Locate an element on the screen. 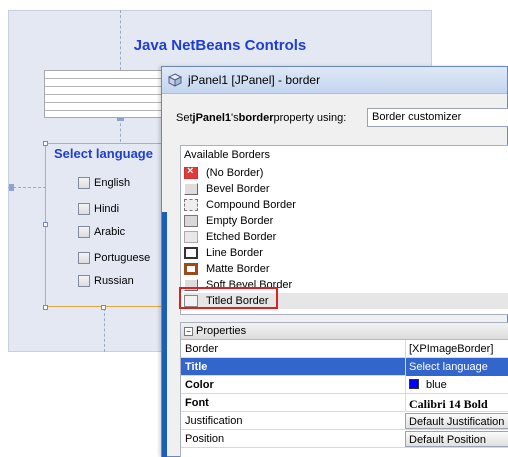  property-name: Color is located at coordinates (199, 385).